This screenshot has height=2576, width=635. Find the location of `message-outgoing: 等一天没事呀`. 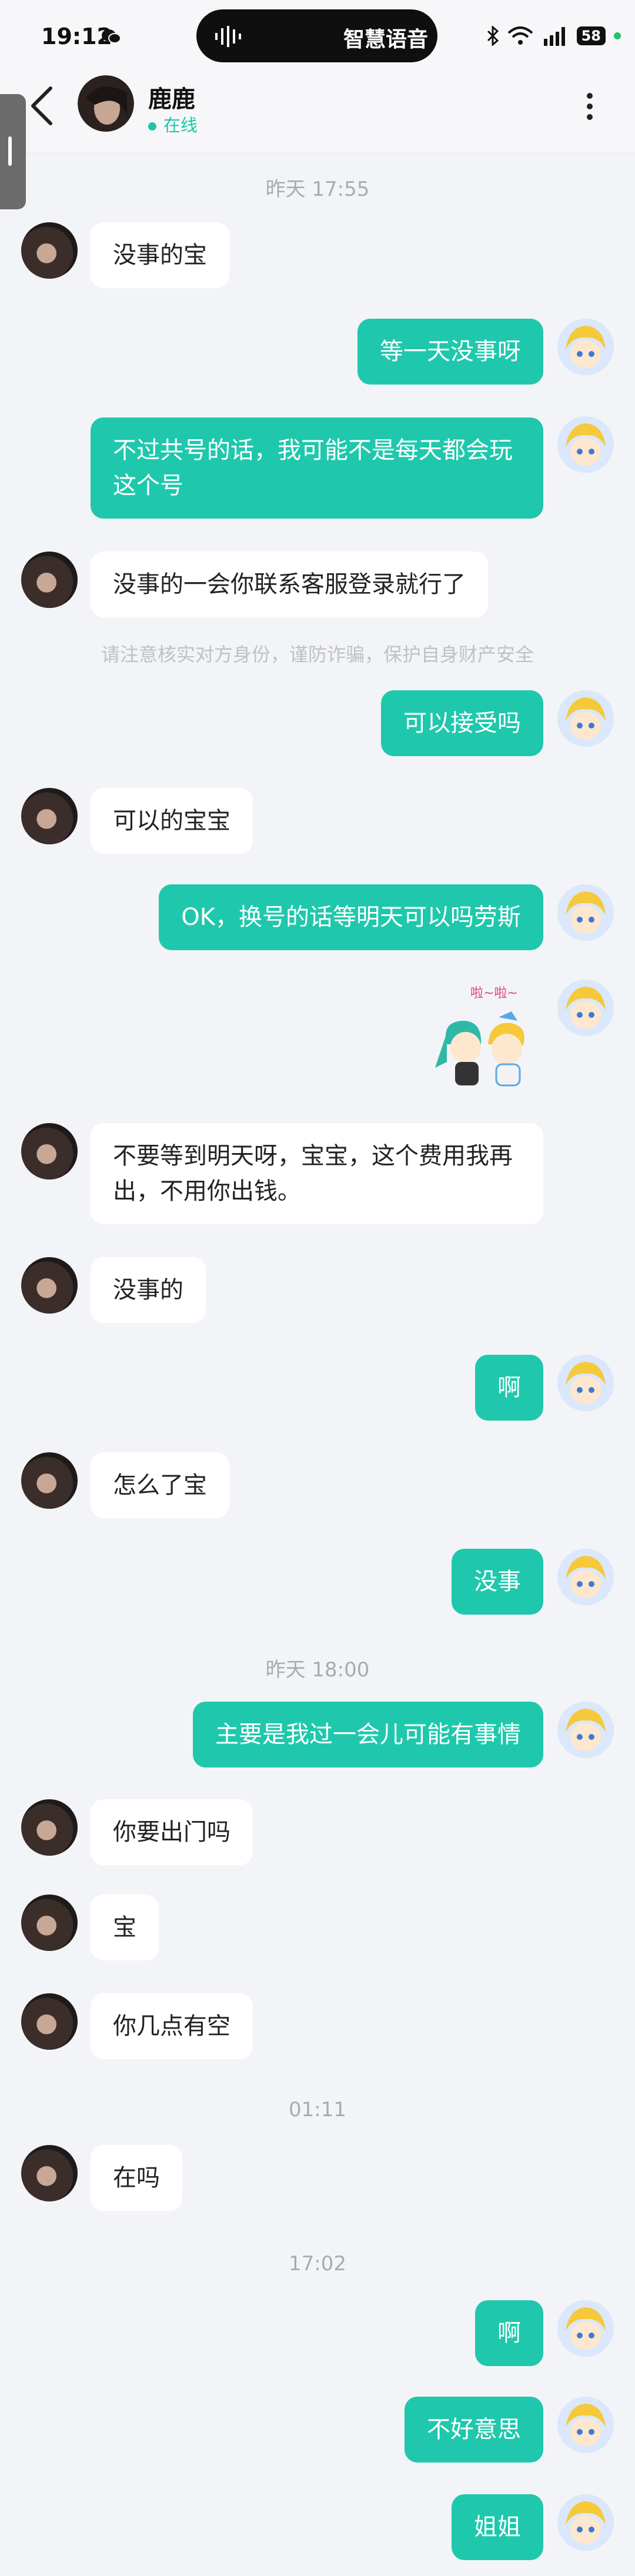

message-outgoing: 等一天没事呀 is located at coordinates (450, 352).